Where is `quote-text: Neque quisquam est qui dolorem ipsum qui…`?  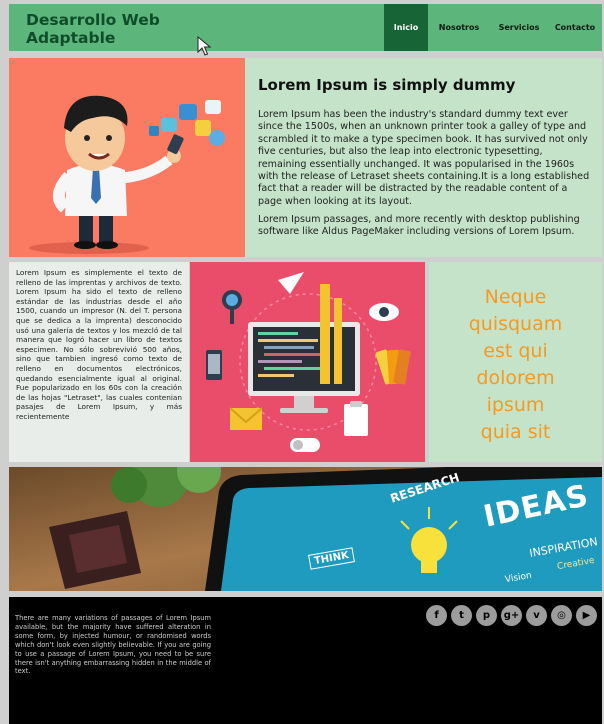
quote-text: Neque quisquam est qui dolorem ipsum qui… is located at coordinates (515, 365).